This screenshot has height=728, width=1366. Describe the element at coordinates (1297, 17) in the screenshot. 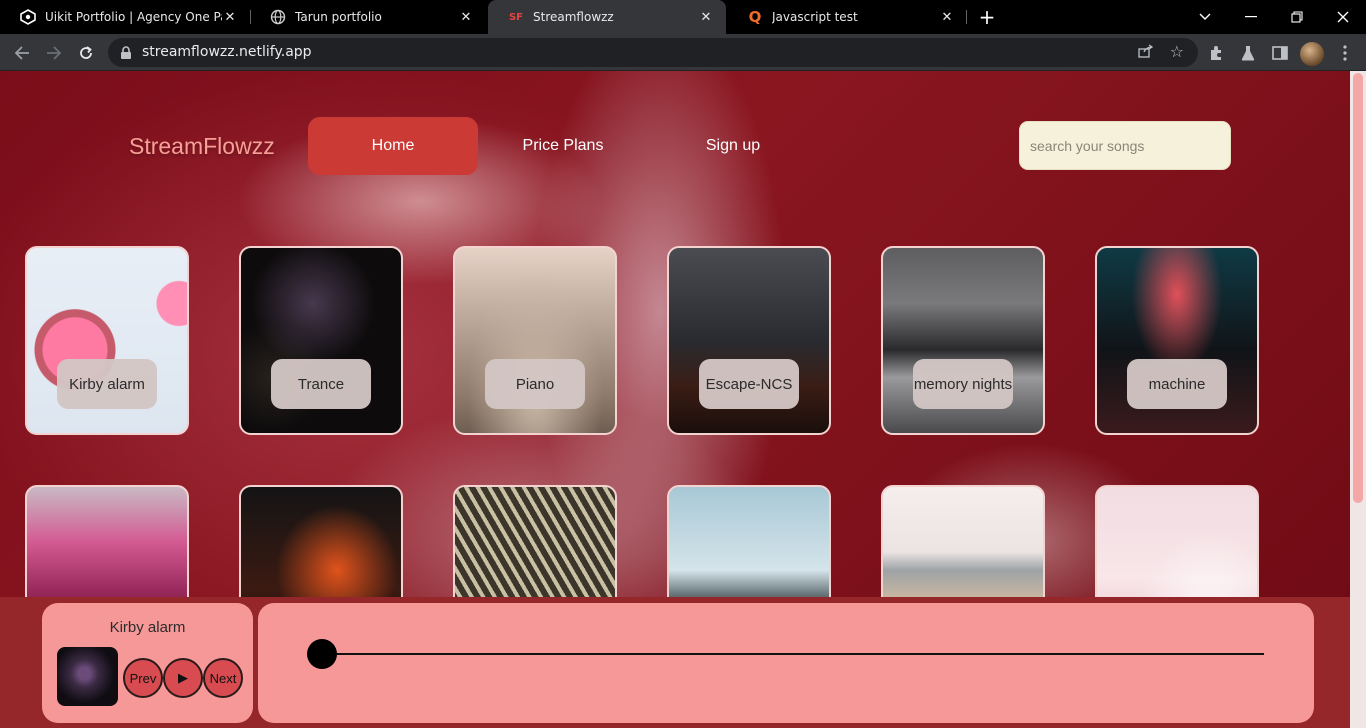

I see `restore-icon` at that location.